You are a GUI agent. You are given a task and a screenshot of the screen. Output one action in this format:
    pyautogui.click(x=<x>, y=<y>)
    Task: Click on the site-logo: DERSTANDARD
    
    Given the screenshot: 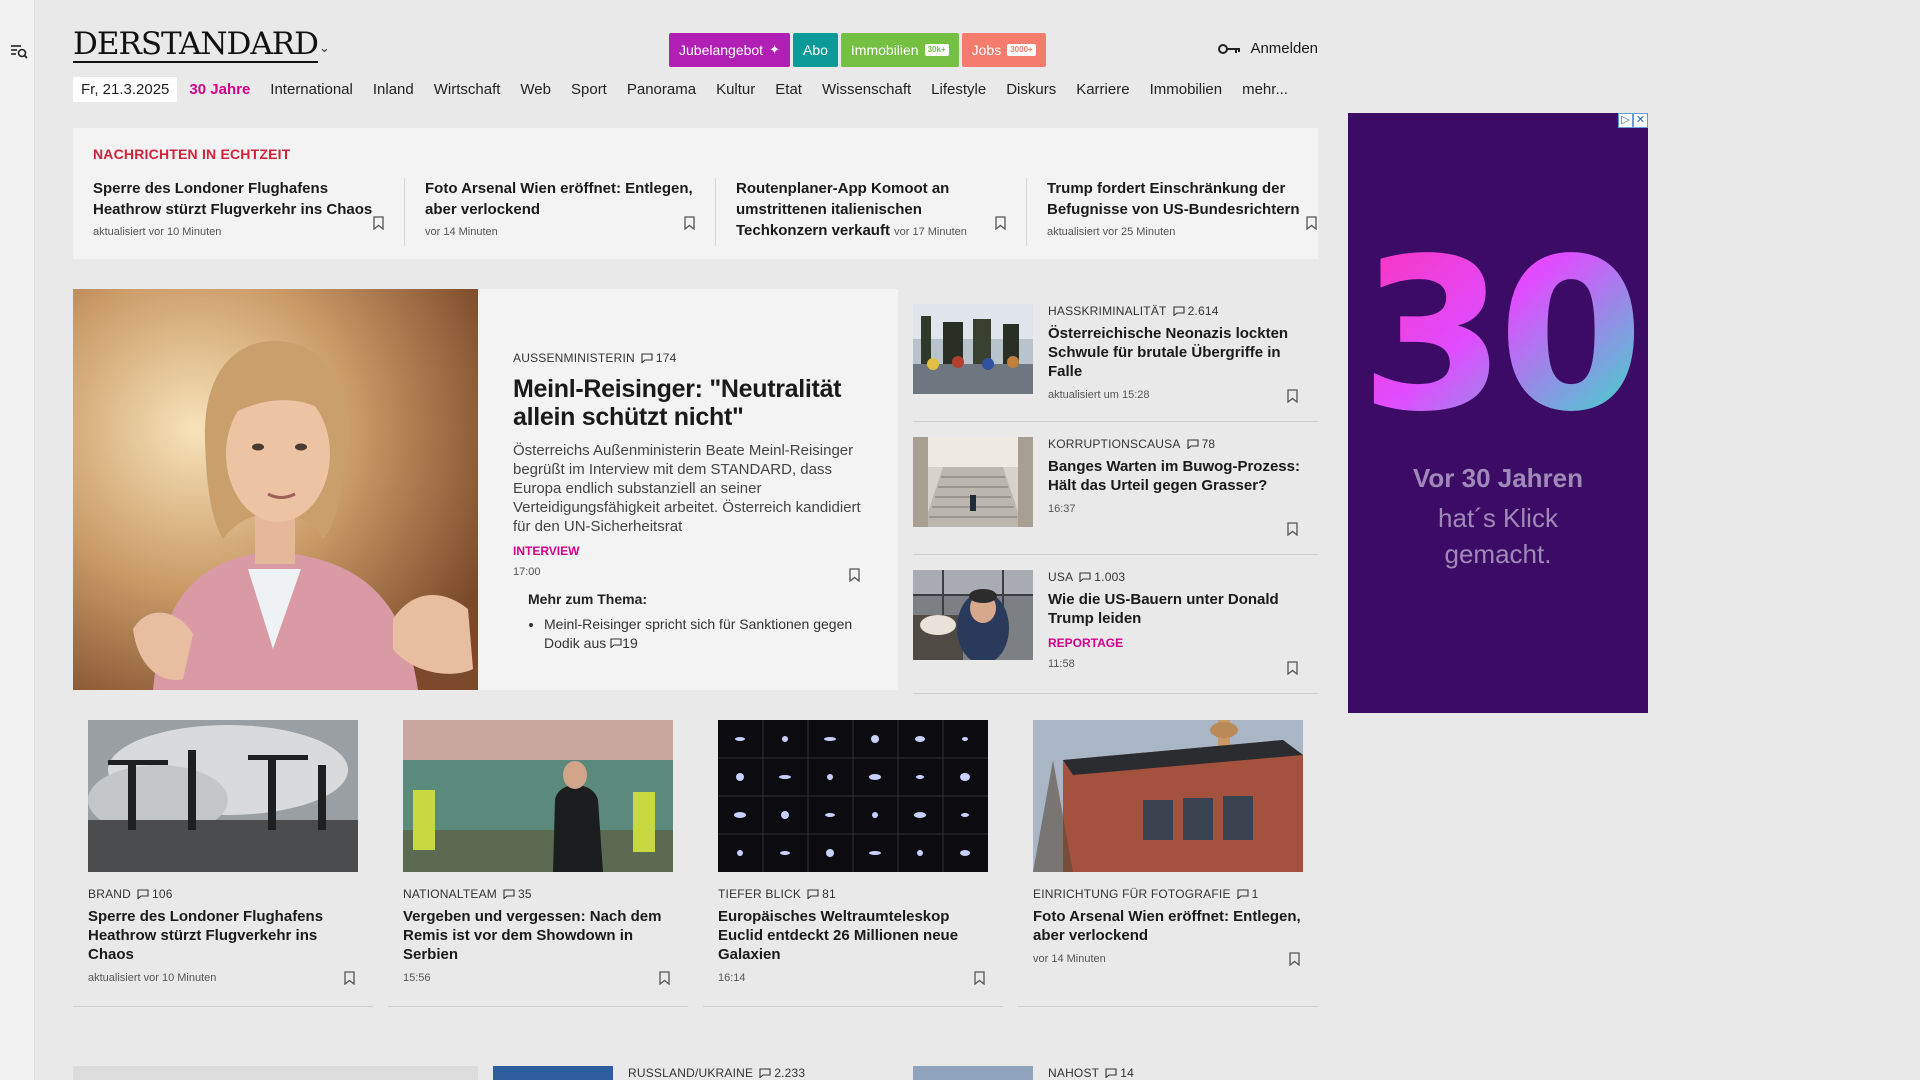 What is the action you would take?
    pyautogui.click(x=196, y=45)
    